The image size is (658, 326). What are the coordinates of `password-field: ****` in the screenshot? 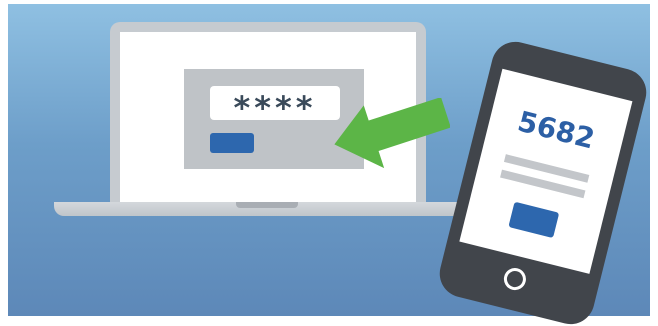 It's located at (275, 103).